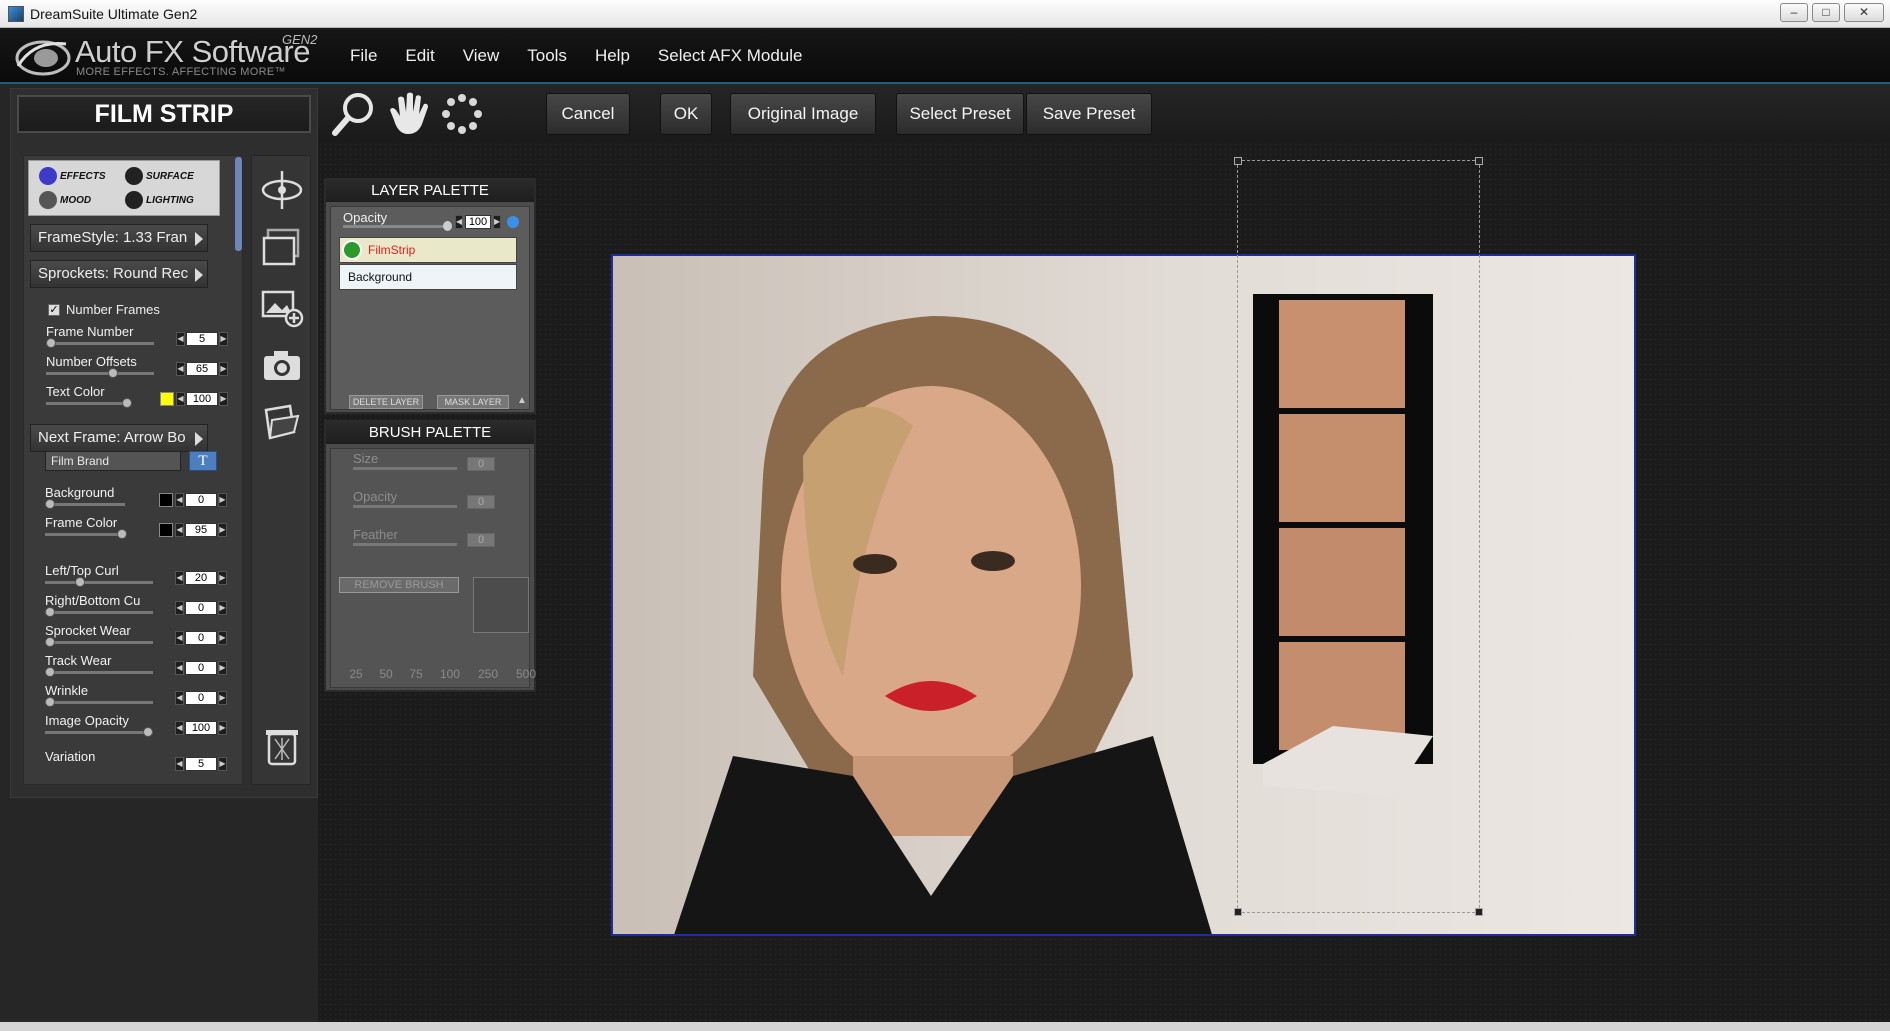 The height and width of the screenshot is (1031, 1890). What do you see at coordinates (282, 248) in the screenshot?
I see `frames-icon` at bounding box center [282, 248].